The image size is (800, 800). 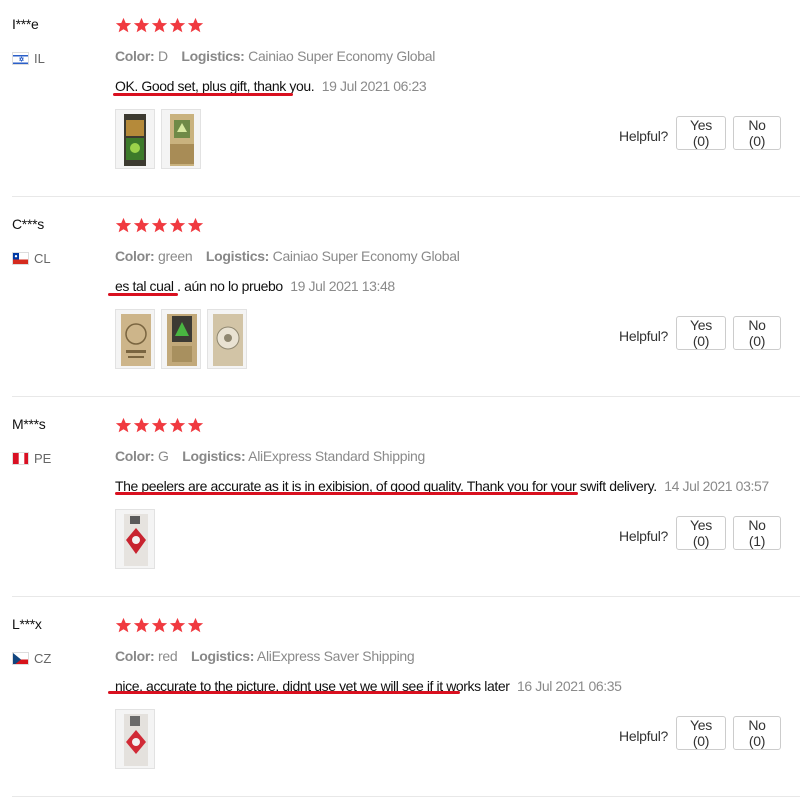 I want to click on color-value: green, so click(x=175, y=256).